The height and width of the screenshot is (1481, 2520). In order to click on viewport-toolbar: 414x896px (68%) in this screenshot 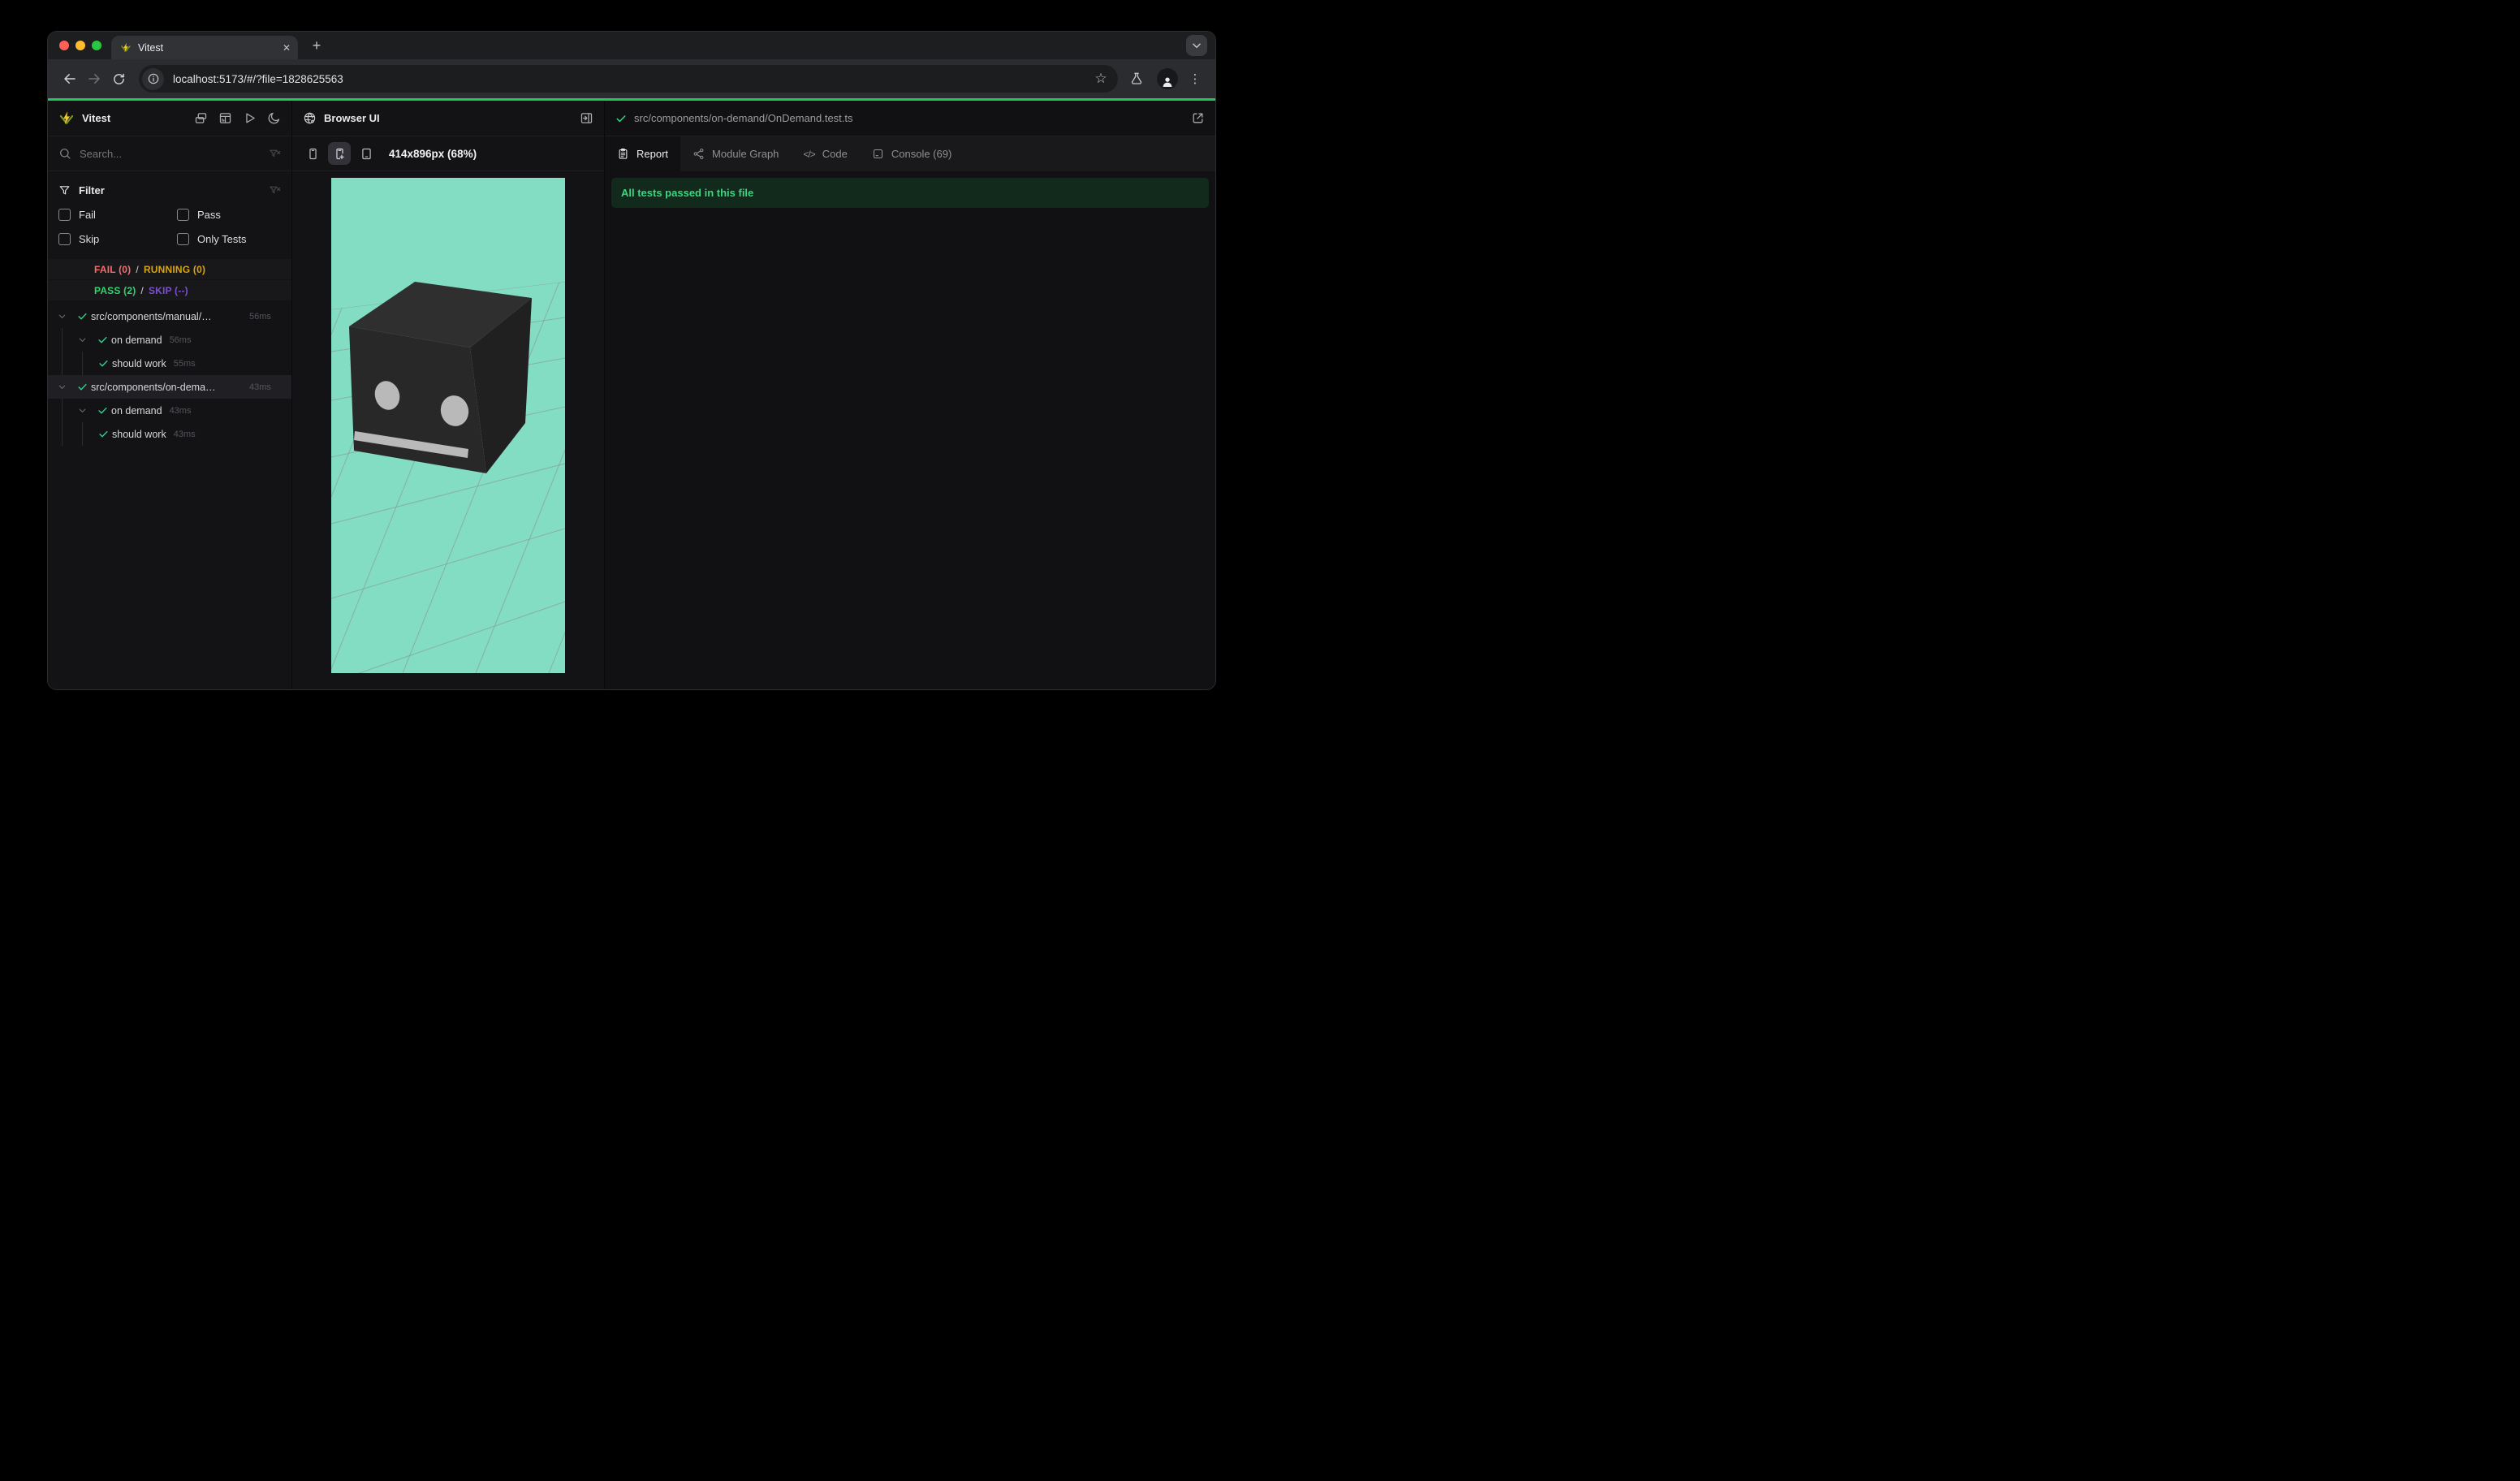, I will do `click(448, 153)`.